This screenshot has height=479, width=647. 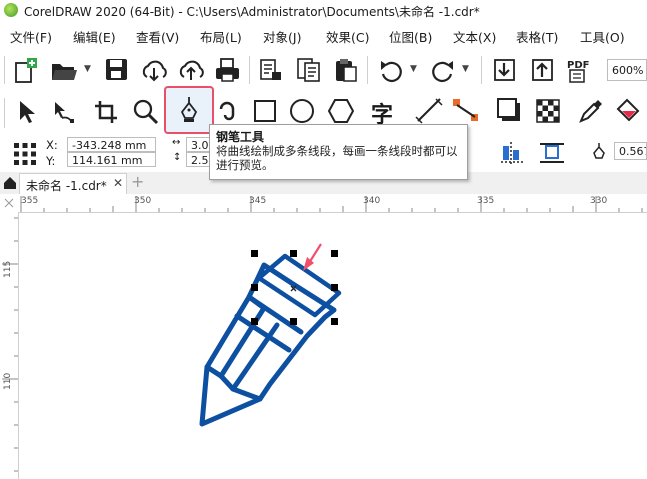 What do you see at coordinates (30, 201) in the screenshot?
I see `ruler-label: 355` at bounding box center [30, 201].